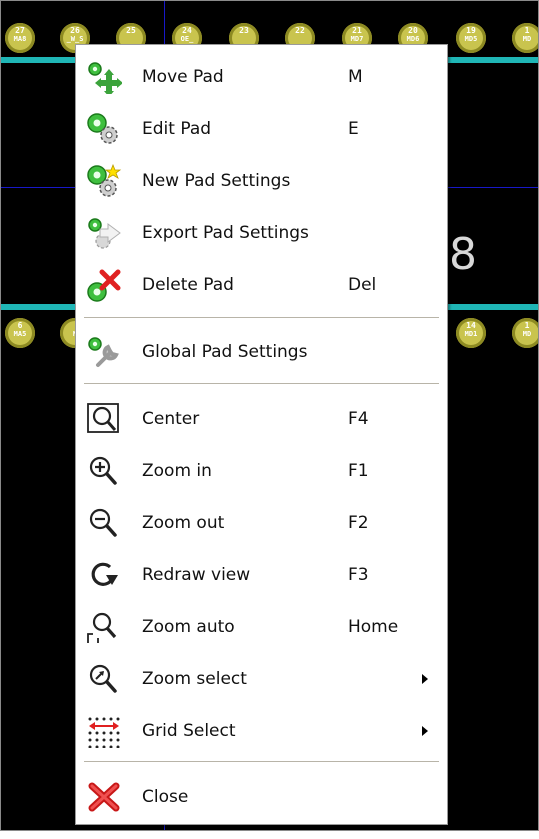  I want to click on pad-number: 22, so click(300, 30).